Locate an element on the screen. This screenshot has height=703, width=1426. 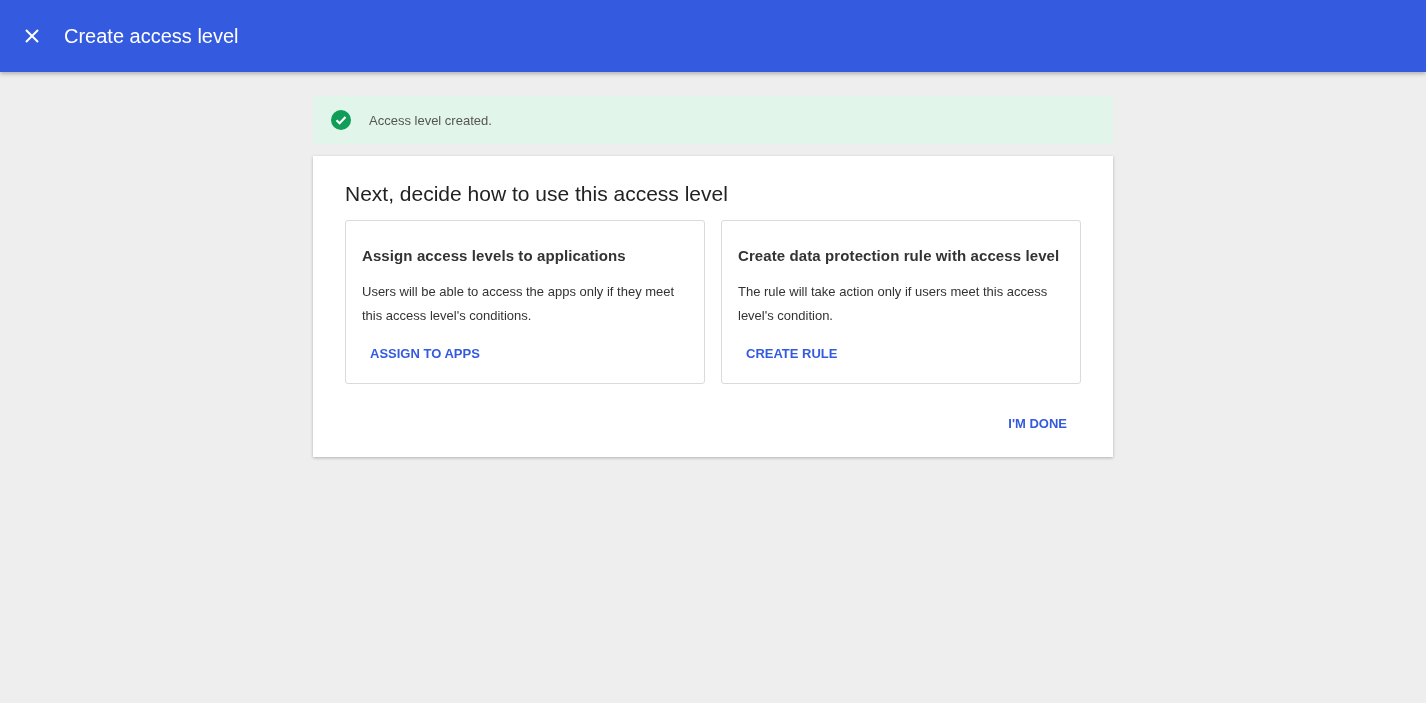
option-title: Create data protection rule with access level is located at coordinates (899, 255).